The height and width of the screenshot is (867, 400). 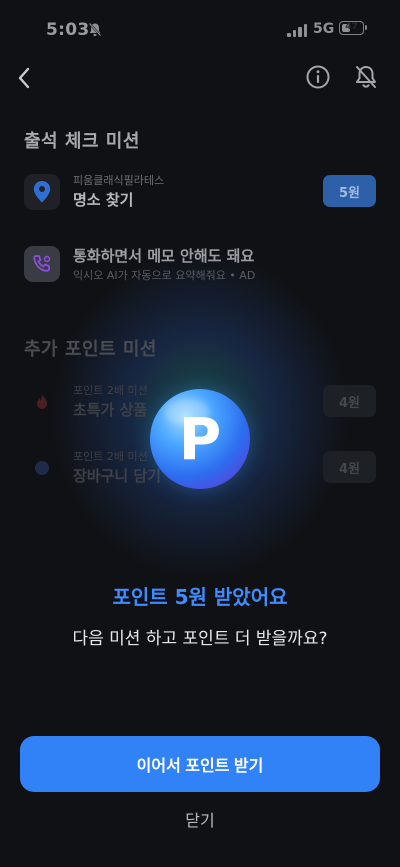 What do you see at coordinates (164, 256) in the screenshot?
I see `mission-name: 통화하면서 메모 안해도 돼요` at bounding box center [164, 256].